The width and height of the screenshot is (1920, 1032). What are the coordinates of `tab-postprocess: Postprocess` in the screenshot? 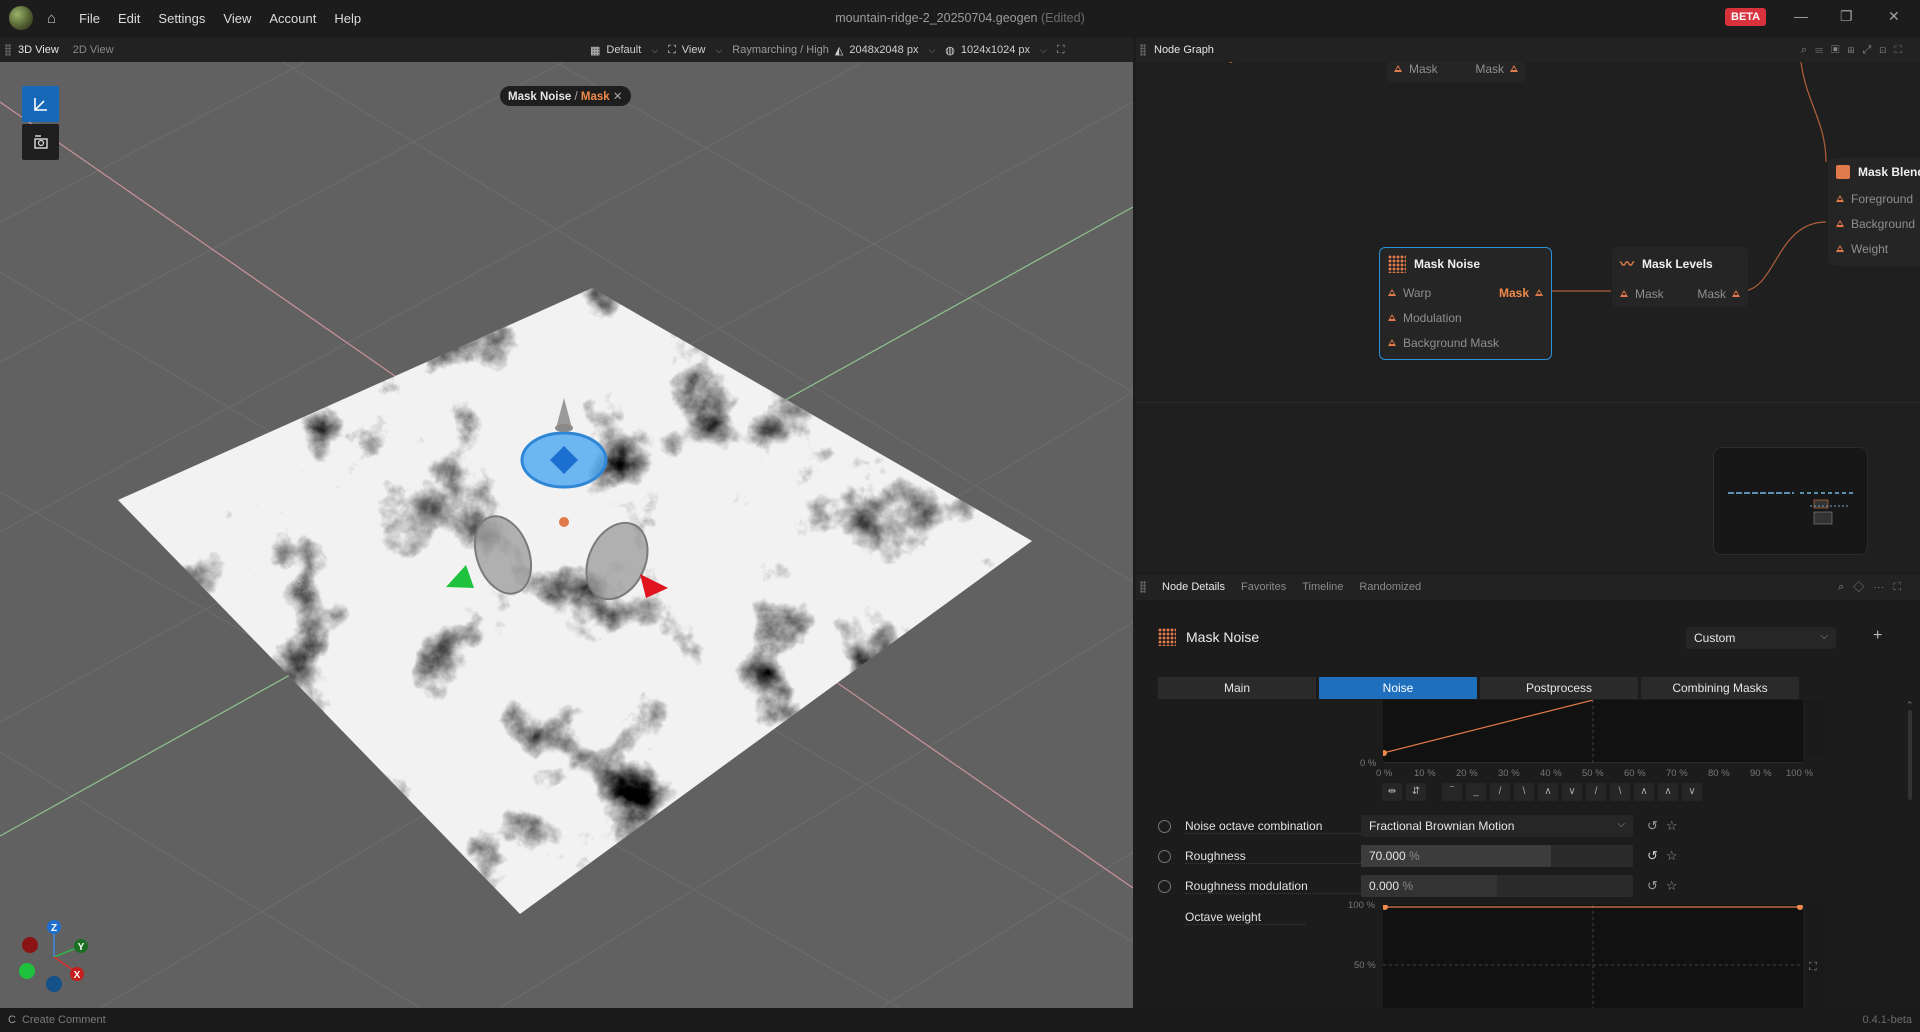 It's located at (1559, 688).